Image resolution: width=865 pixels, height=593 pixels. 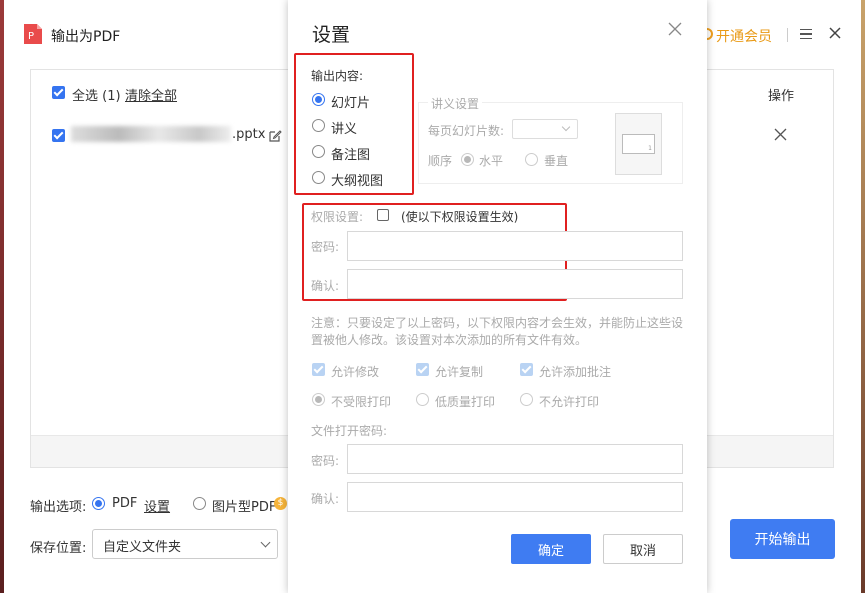 I want to click on open-password-field-label: 密码:, so click(x=325, y=461).